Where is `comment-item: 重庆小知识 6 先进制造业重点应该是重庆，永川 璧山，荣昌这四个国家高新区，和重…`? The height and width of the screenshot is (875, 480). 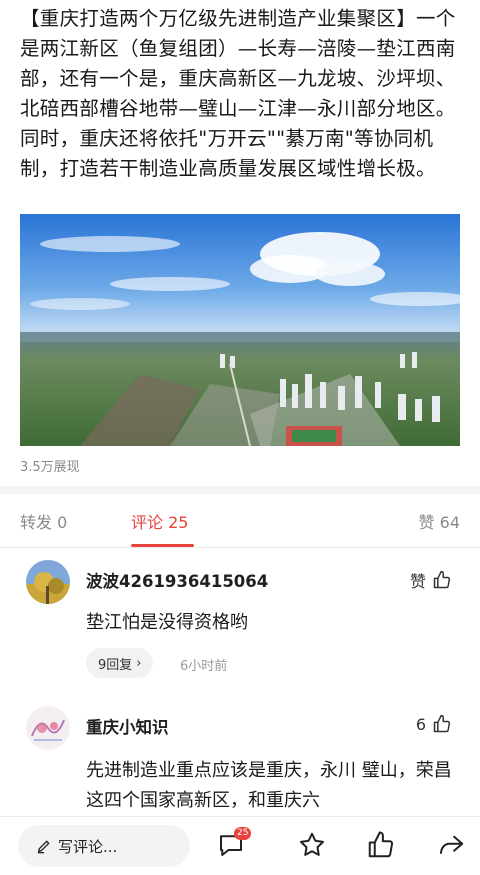
comment-item: 重庆小知识 6 先进制造业重点应该是重庆，永川 璧山，荣昌这四个国家高新区，和重… is located at coordinates (240, 761).